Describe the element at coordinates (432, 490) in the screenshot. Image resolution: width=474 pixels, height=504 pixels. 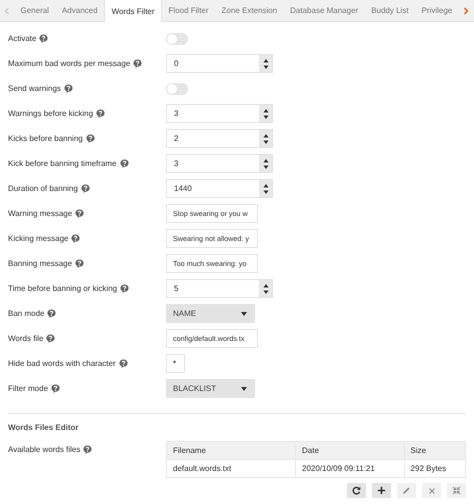
I see `close-icon` at that location.